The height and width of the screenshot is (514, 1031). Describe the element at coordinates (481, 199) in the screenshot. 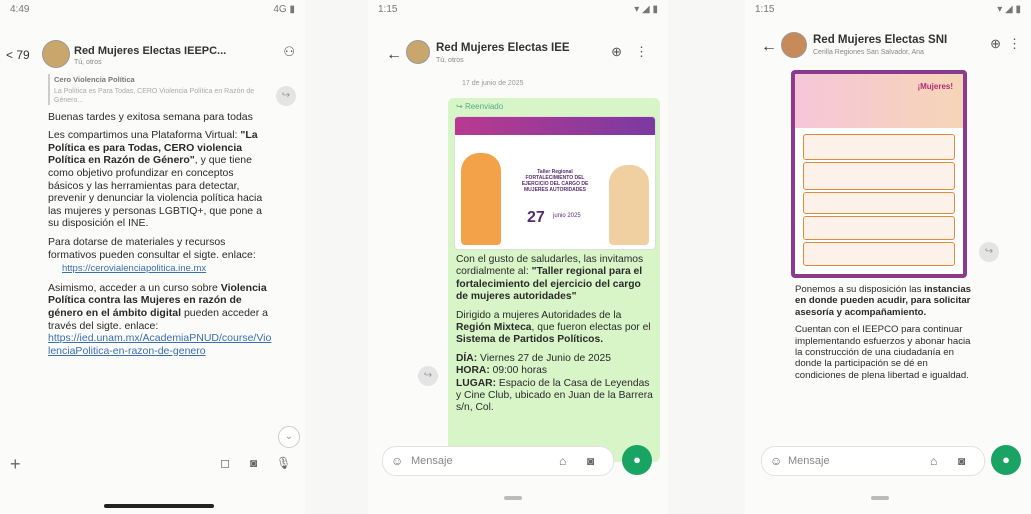

I see `poster-girl-left` at that location.